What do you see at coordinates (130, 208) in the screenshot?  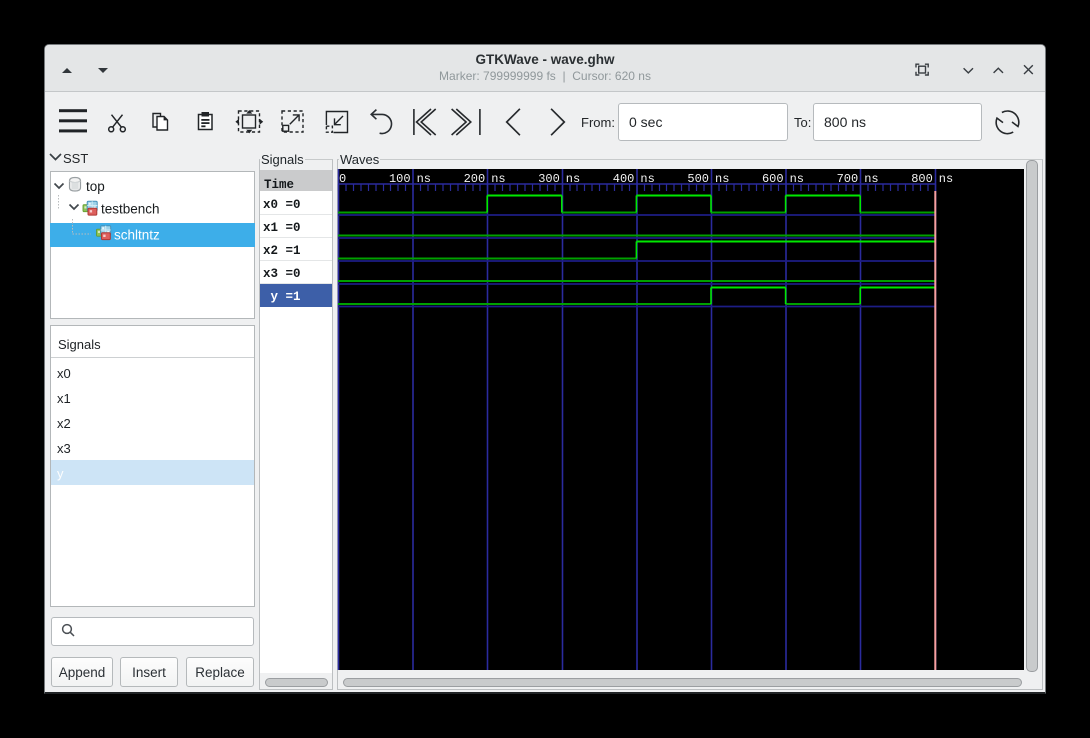 I see `svg-text: testbench` at bounding box center [130, 208].